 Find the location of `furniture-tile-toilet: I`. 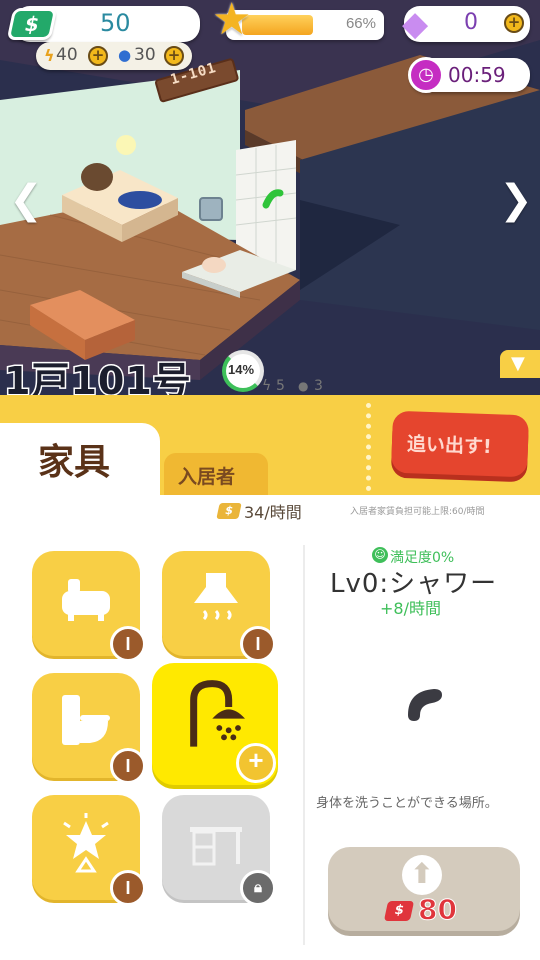

furniture-tile-toilet: I is located at coordinates (89, 728).